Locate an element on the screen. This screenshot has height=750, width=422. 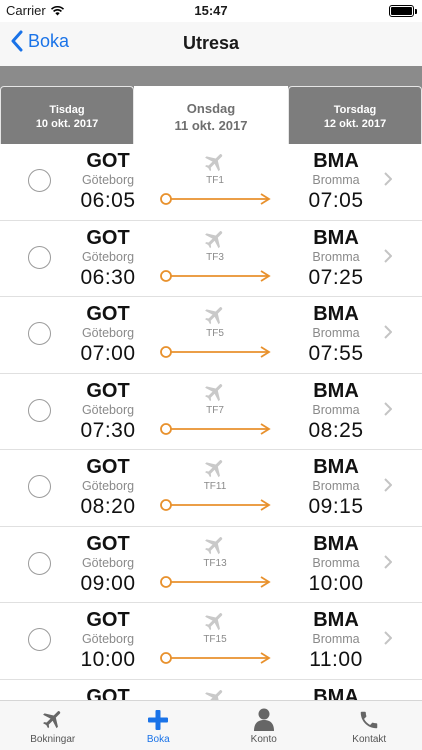
departure-time: 07:00 is located at coordinates (108, 353).